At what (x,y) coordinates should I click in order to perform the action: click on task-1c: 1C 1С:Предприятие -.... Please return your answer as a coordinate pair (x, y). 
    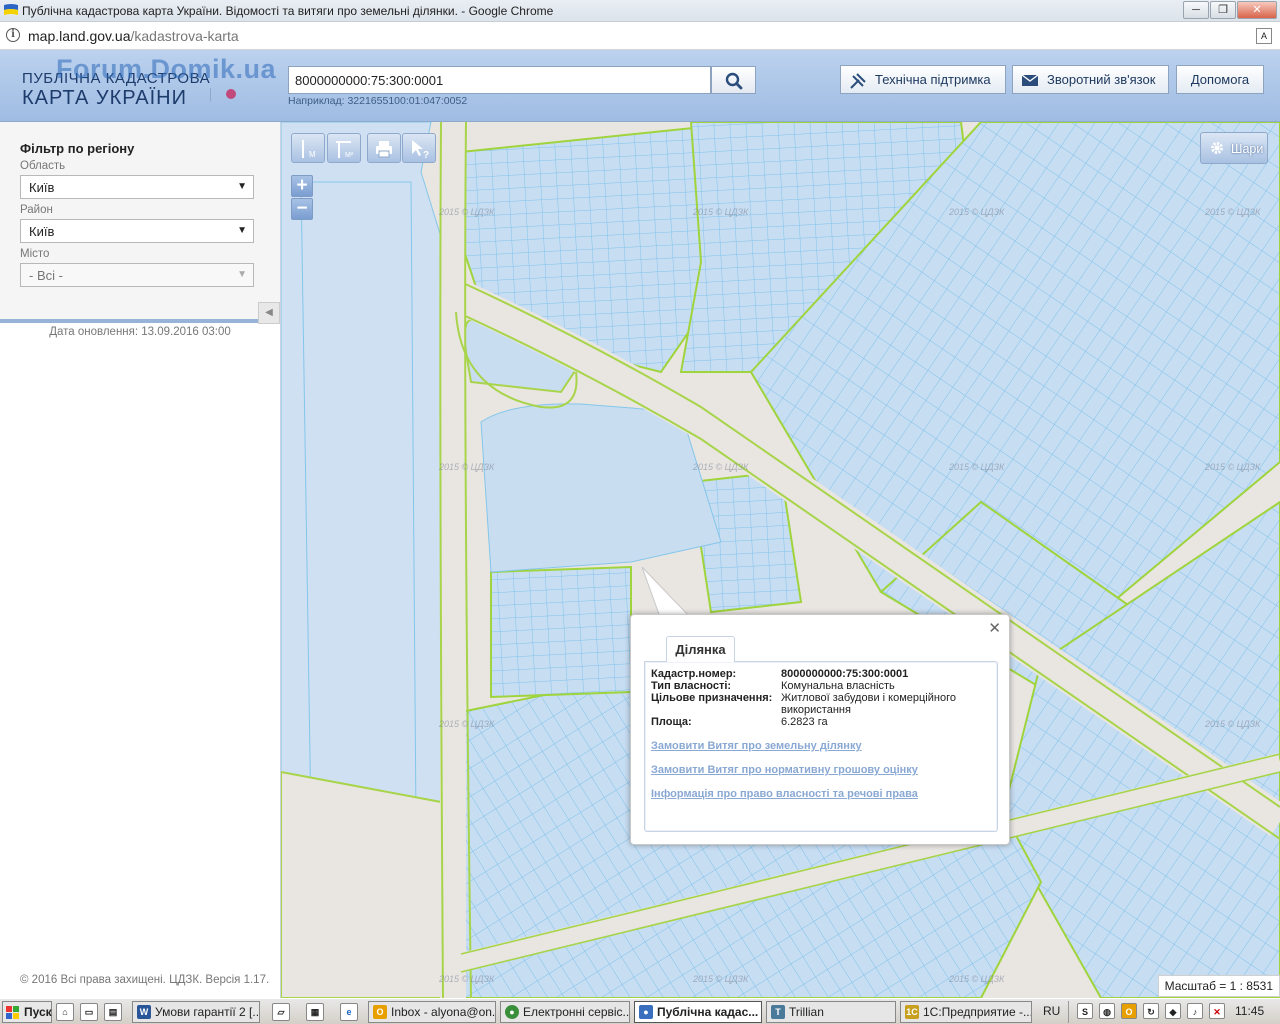
    Looking at the image, I should click on (966, 1012).